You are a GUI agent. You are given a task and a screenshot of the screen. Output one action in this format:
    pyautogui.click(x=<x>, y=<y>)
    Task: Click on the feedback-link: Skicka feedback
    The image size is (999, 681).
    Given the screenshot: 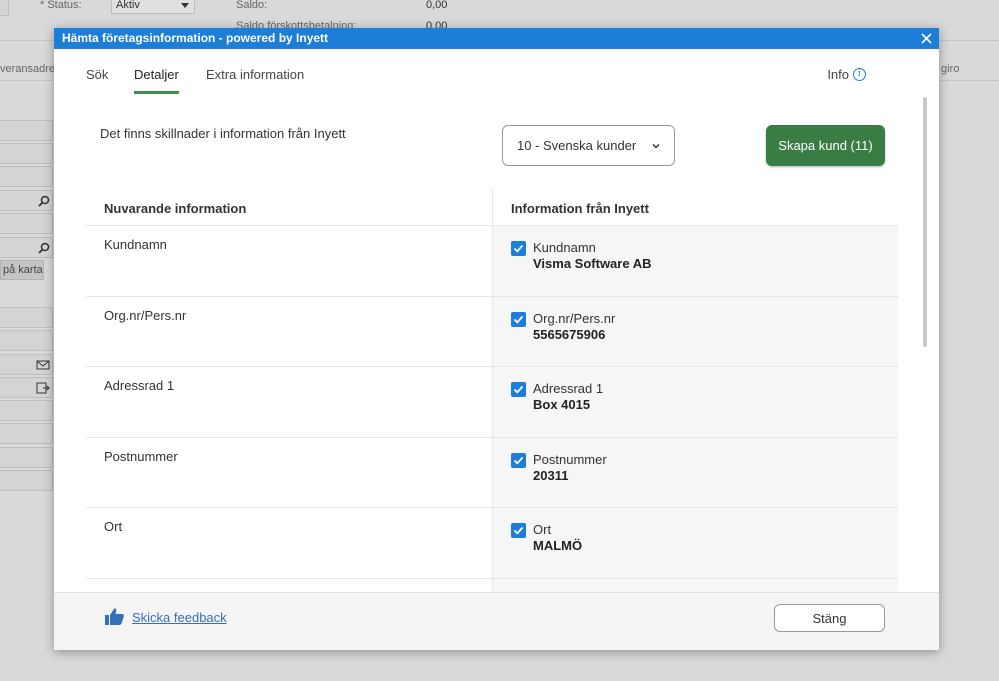 What is the action you would take?
    pyautogui.click(x=165, y=617)
    